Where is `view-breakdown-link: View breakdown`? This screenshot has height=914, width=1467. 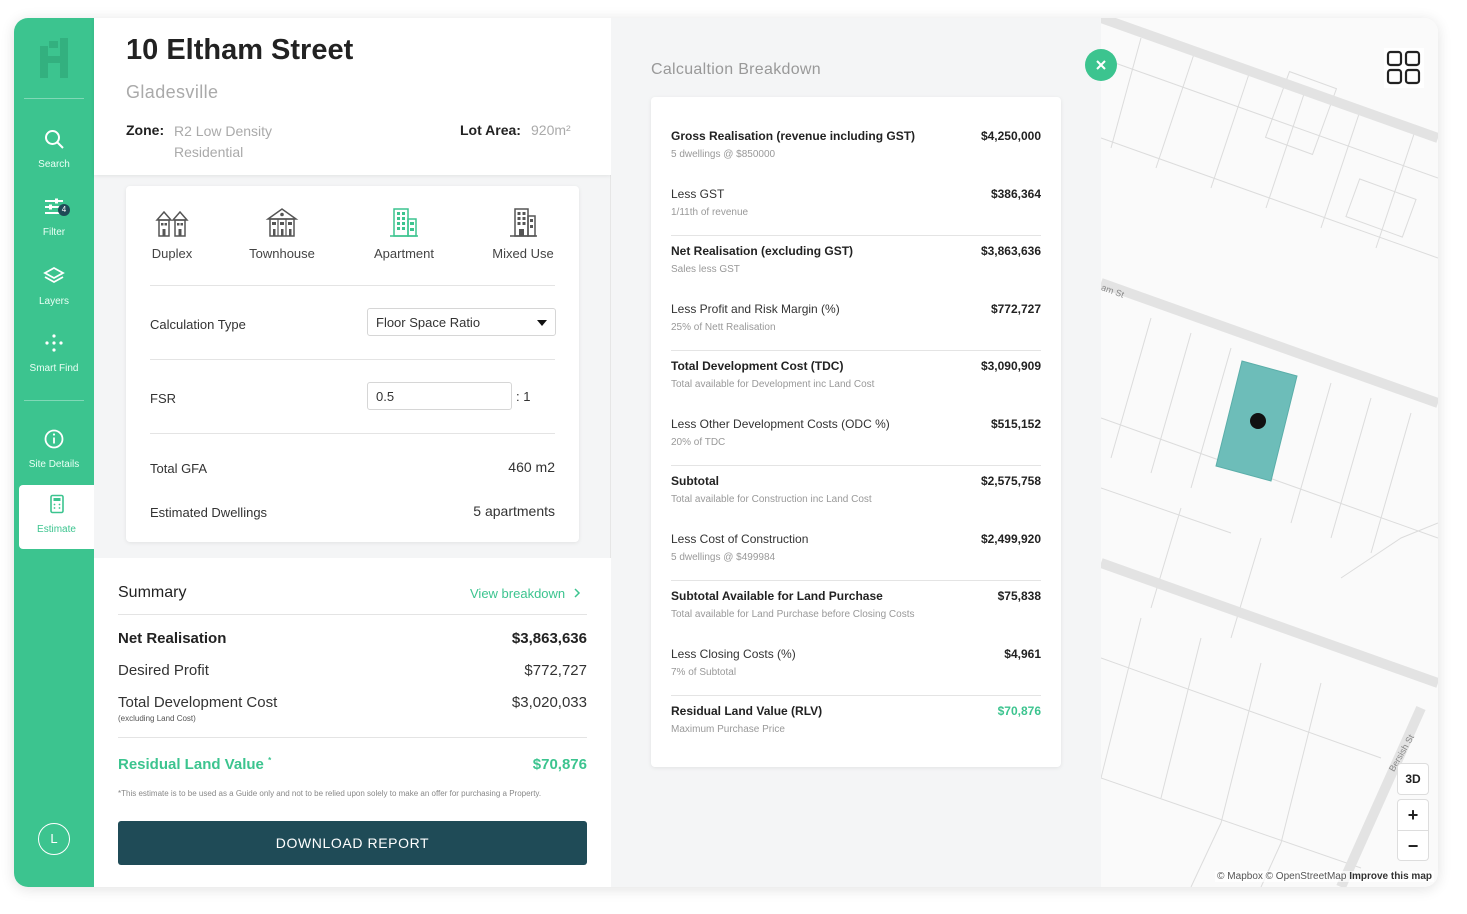
view-breakdown-link: View breakdown is located at coordinates (525, 593).